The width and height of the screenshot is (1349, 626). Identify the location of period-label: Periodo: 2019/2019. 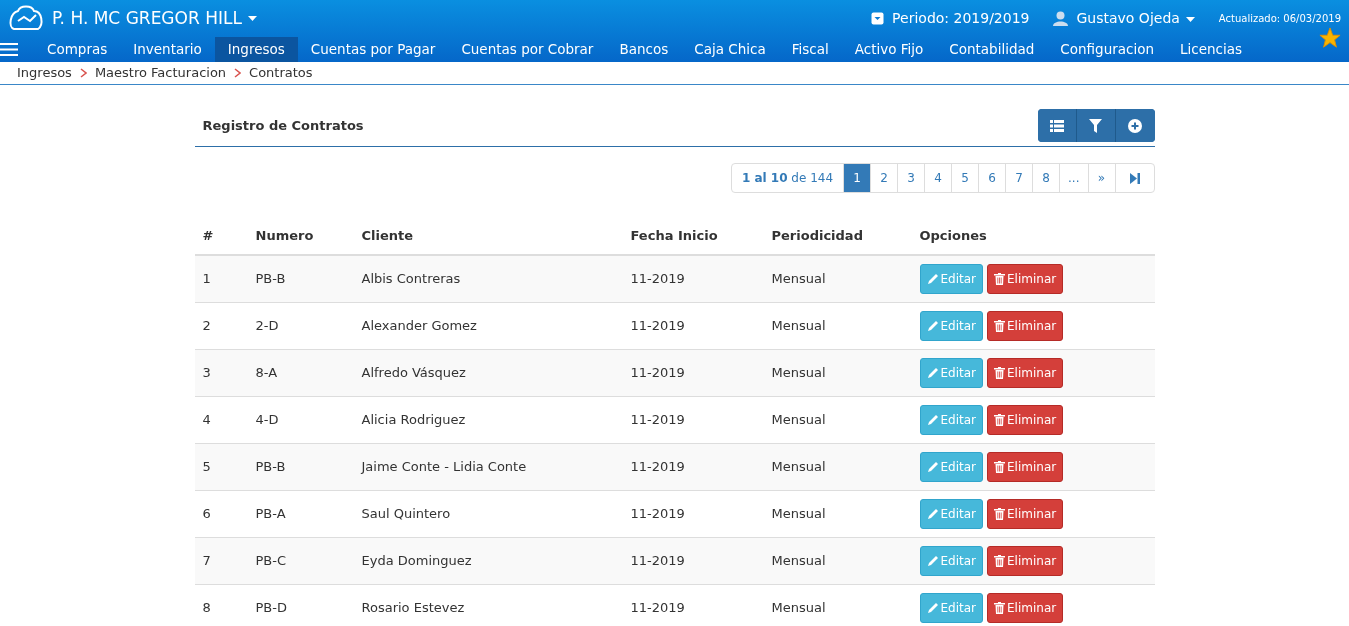
(961, 18).